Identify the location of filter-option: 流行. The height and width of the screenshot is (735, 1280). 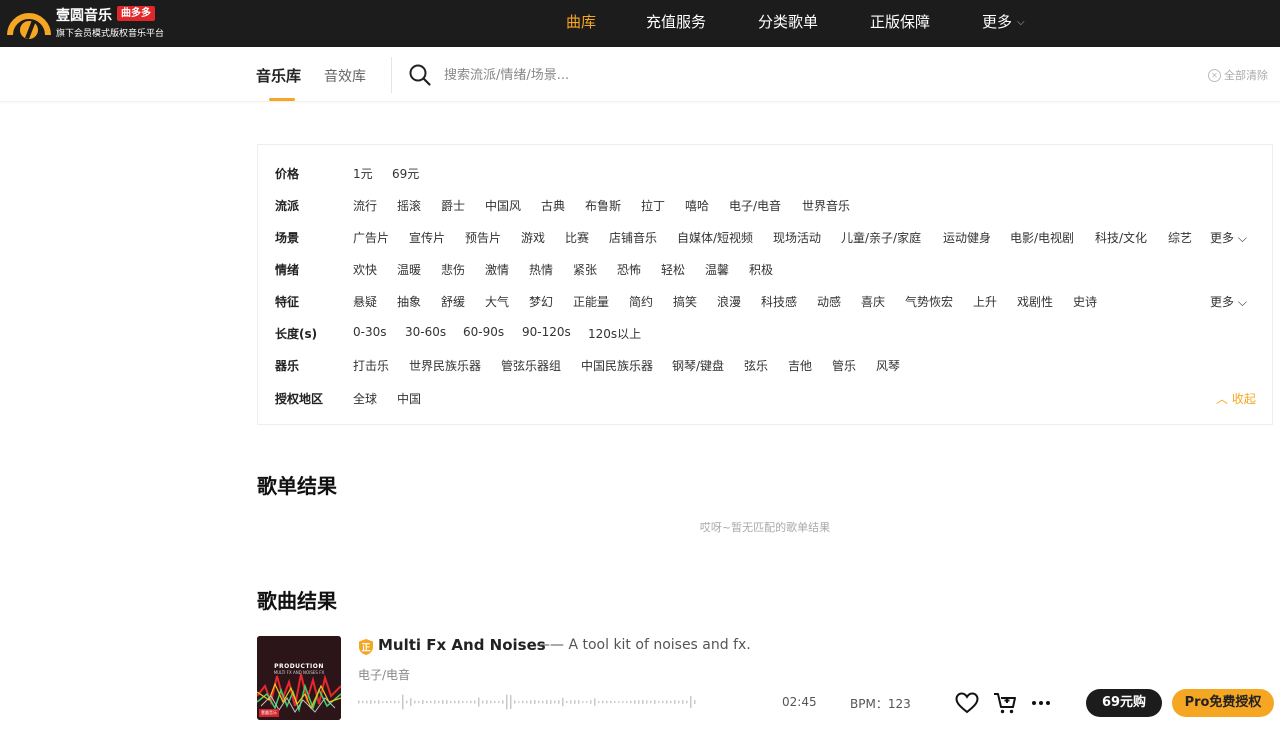
(365, 205).